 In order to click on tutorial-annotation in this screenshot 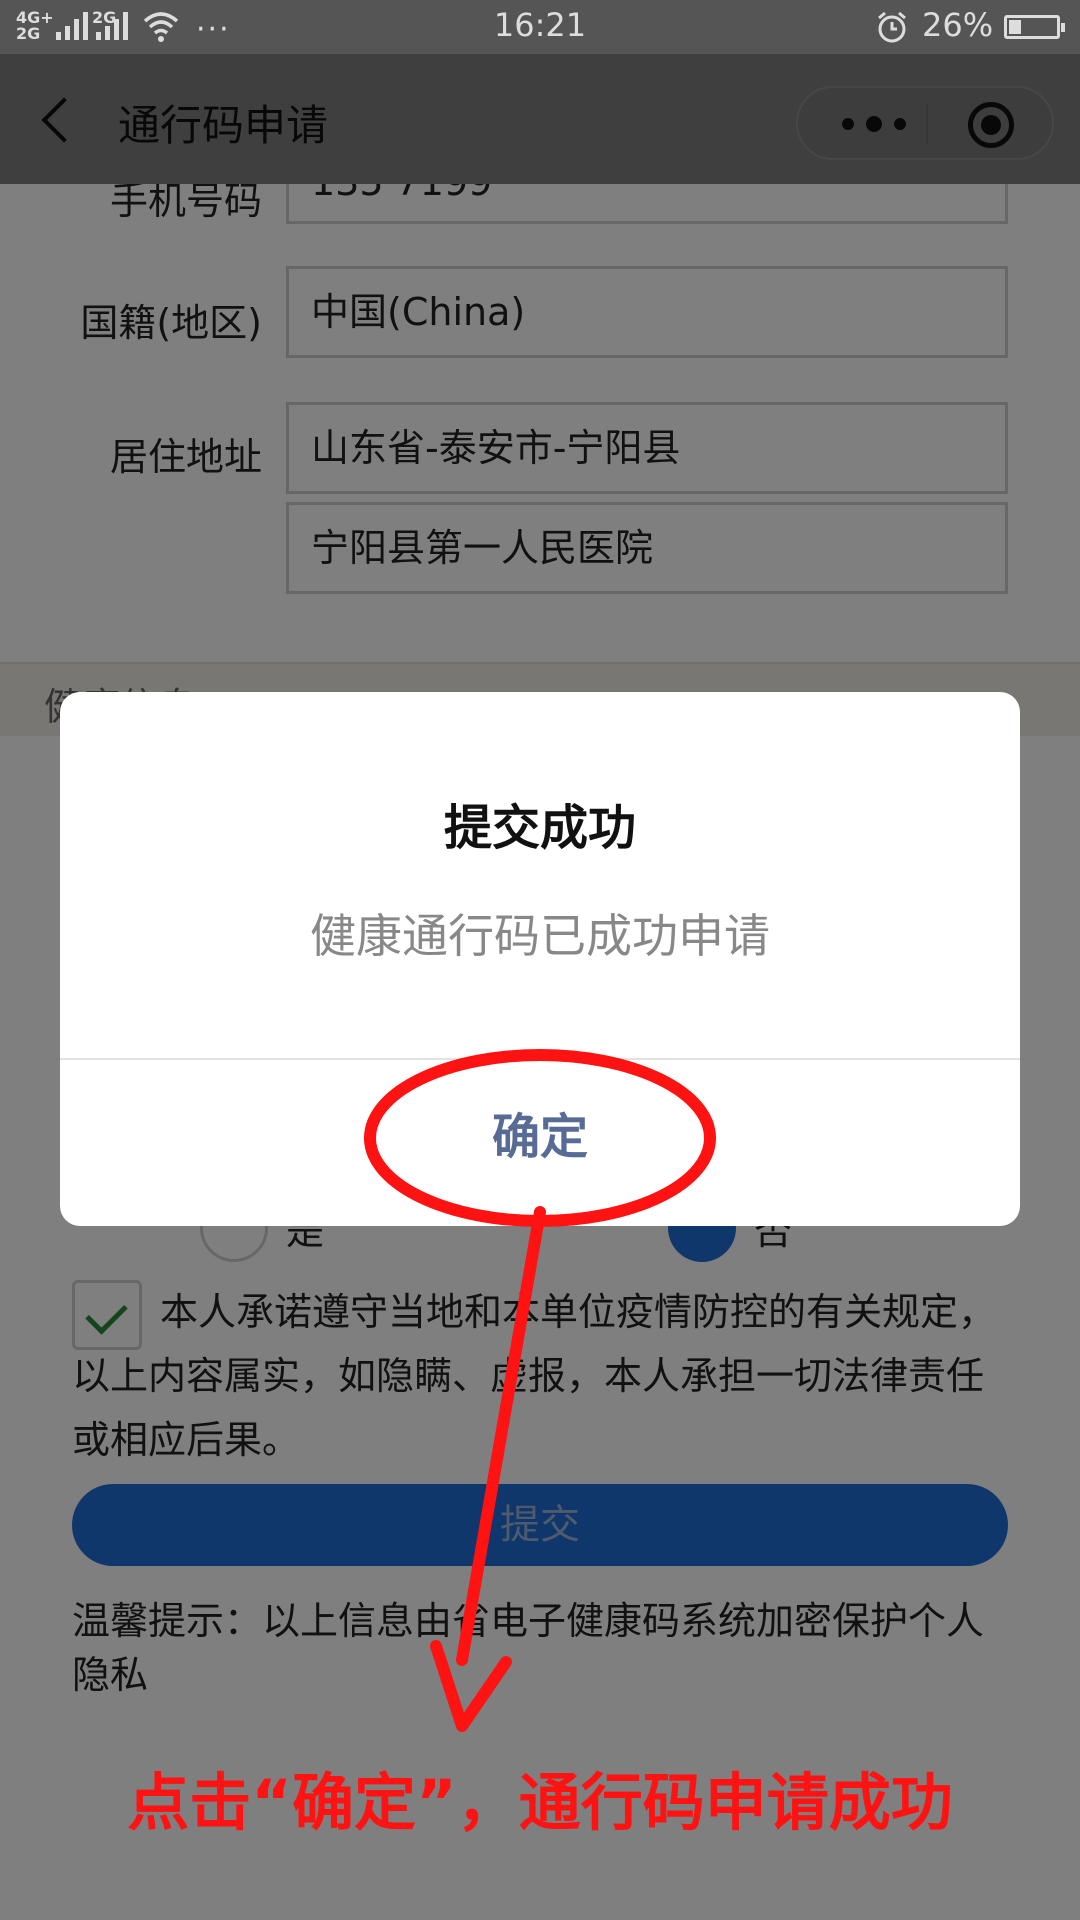, I will do `click(540, 1390)`.